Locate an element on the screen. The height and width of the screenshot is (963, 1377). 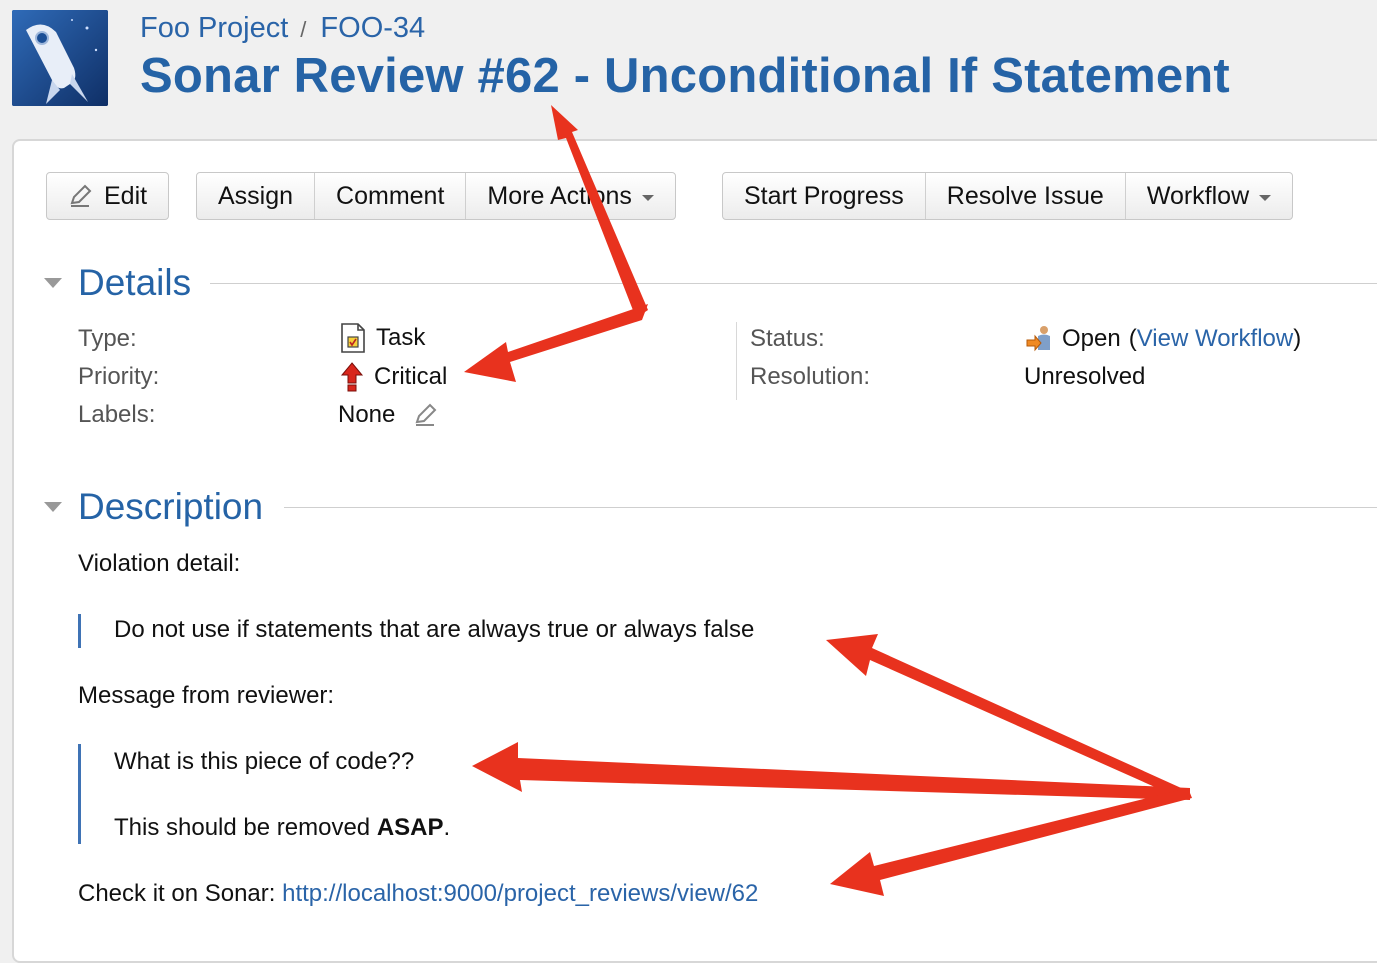
more-actions-label: More Actions is located at coordinates (559, 195).